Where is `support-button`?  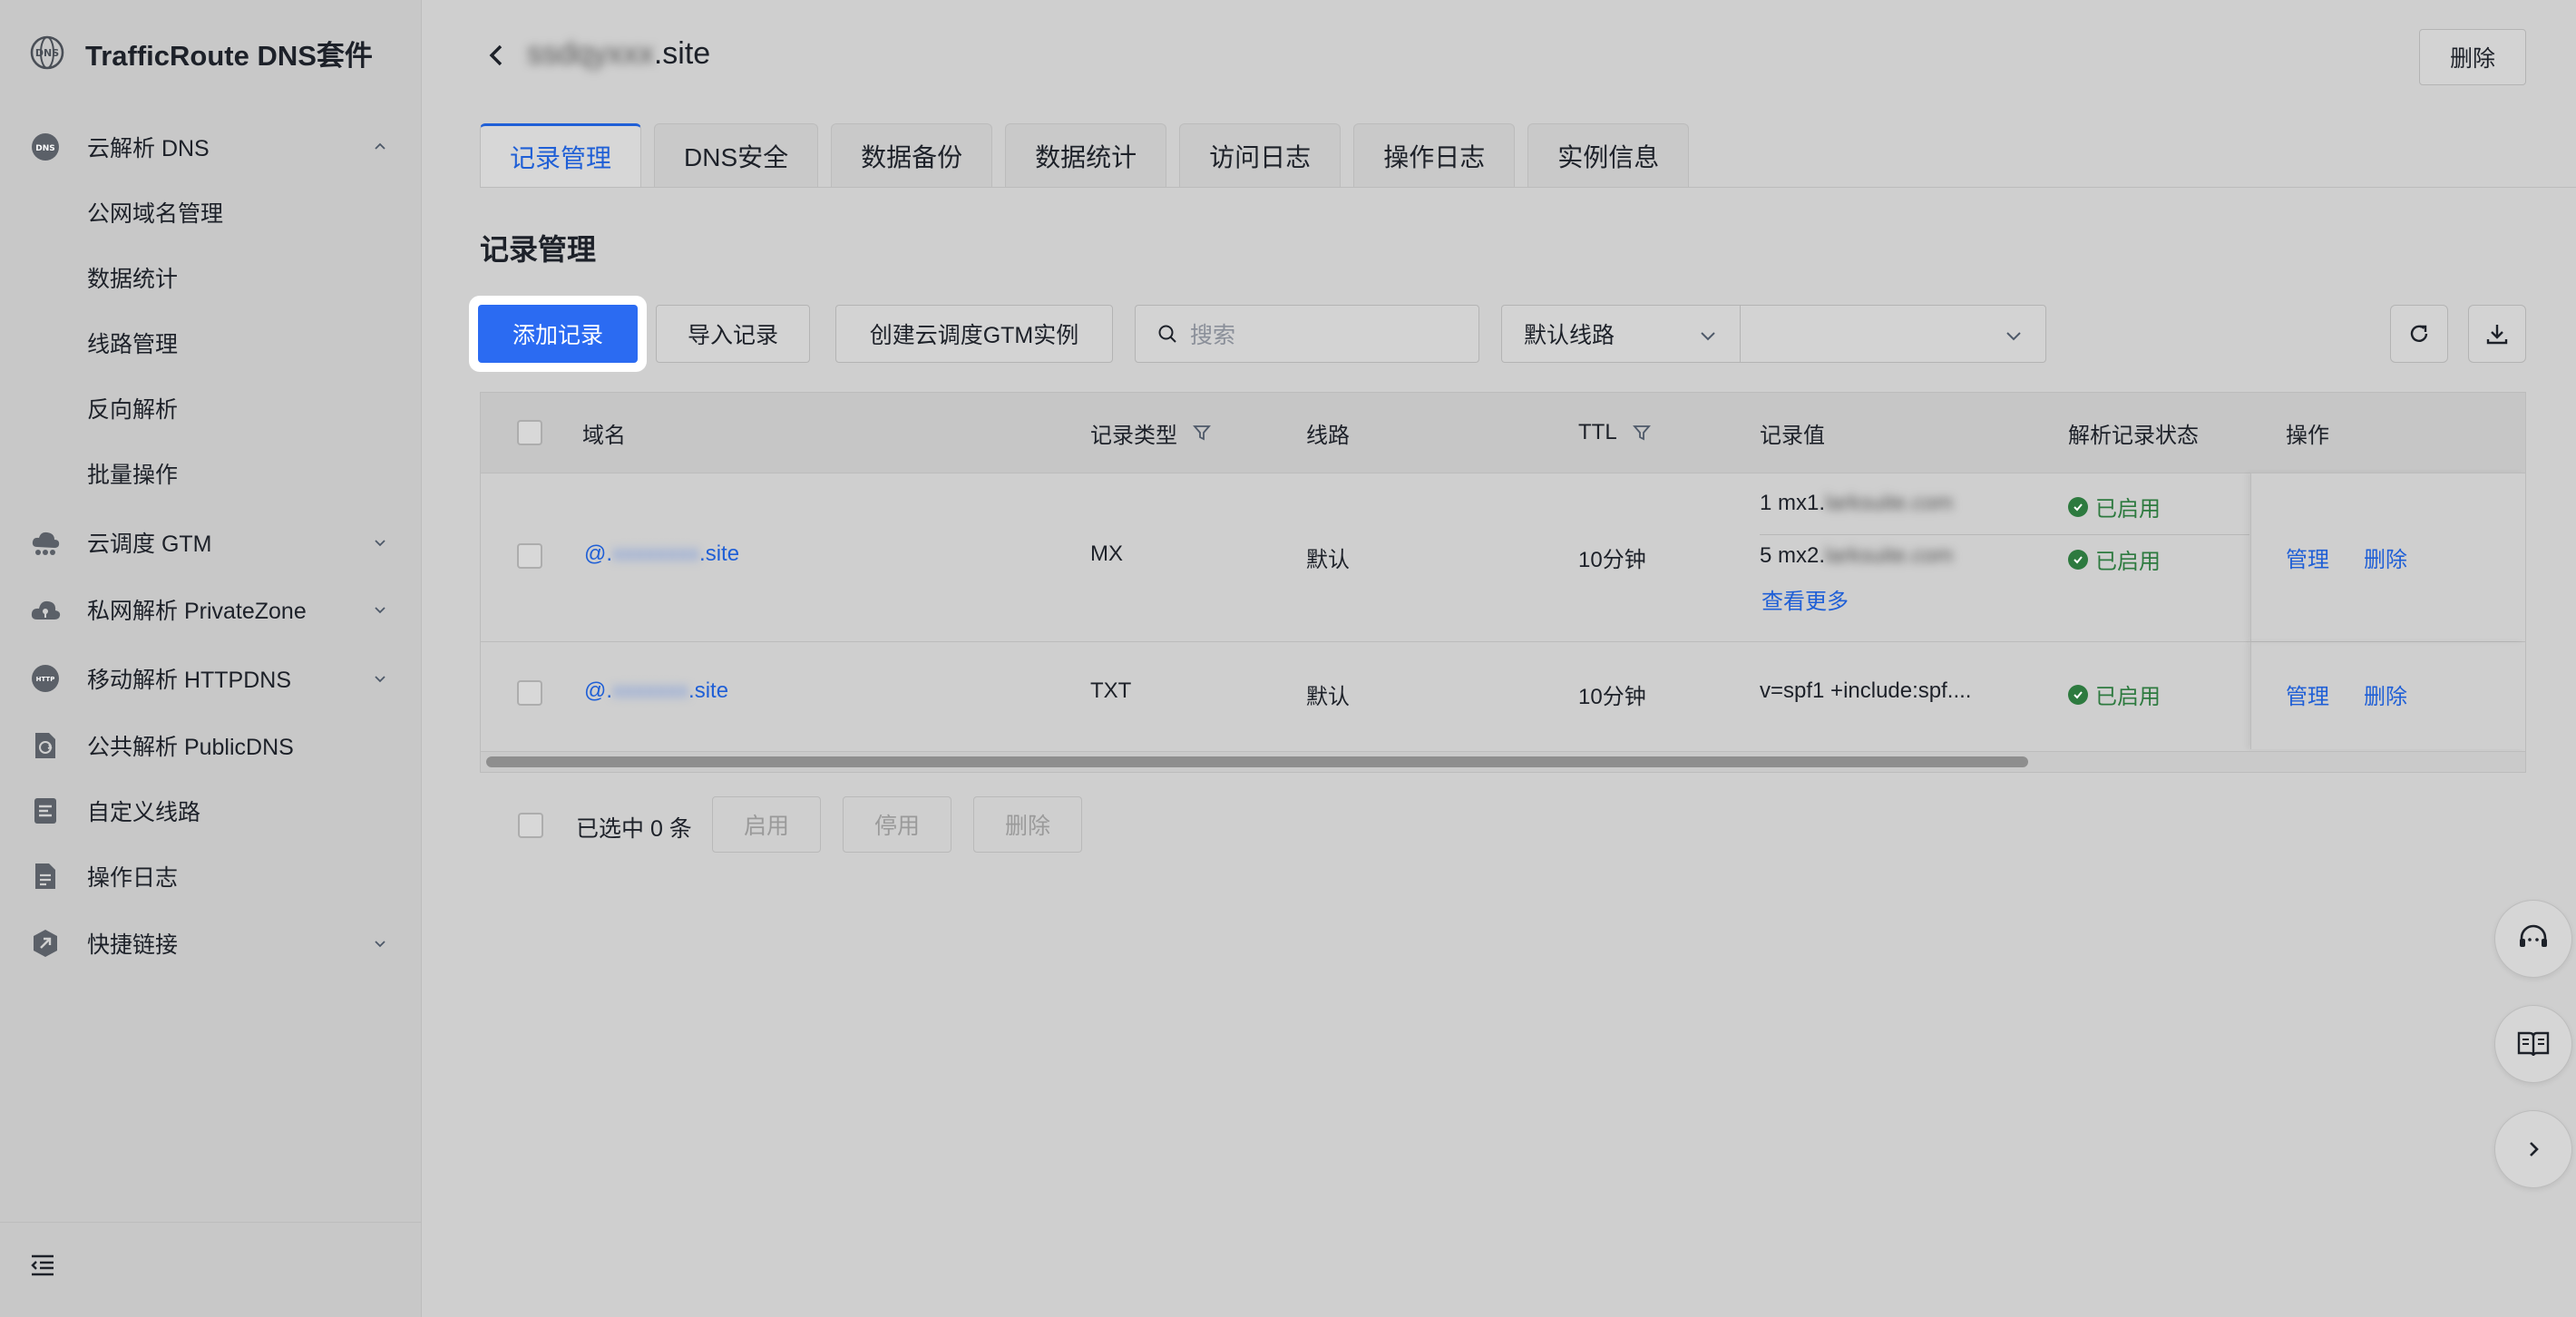 support-button is located at coordinates (2533, 939).